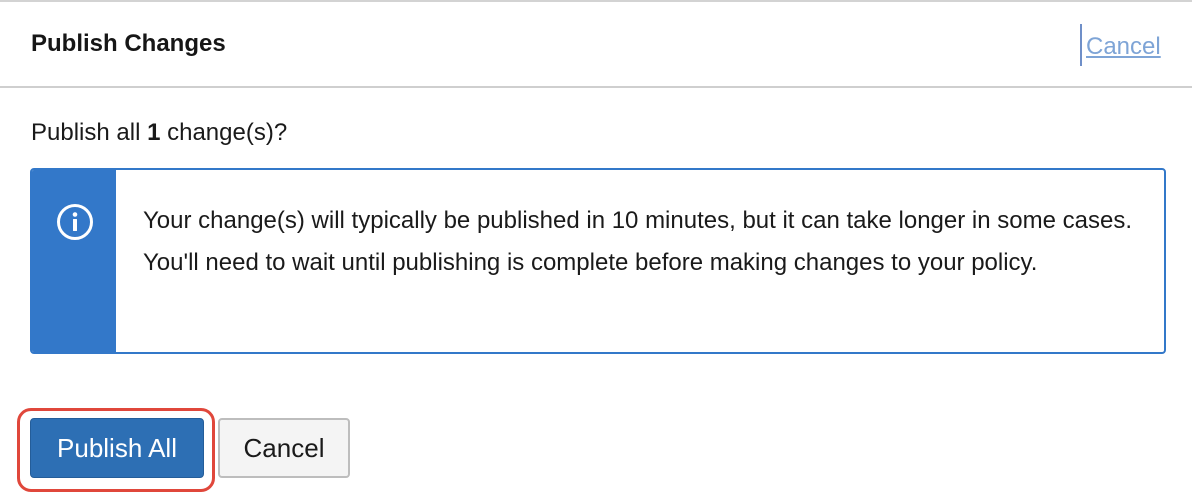 This screenshot has width=1192, height=504. What do you see at coordinates (75, 222) in the screenshot?
I see `info-circle-icon` at bounding box center [75, 222].